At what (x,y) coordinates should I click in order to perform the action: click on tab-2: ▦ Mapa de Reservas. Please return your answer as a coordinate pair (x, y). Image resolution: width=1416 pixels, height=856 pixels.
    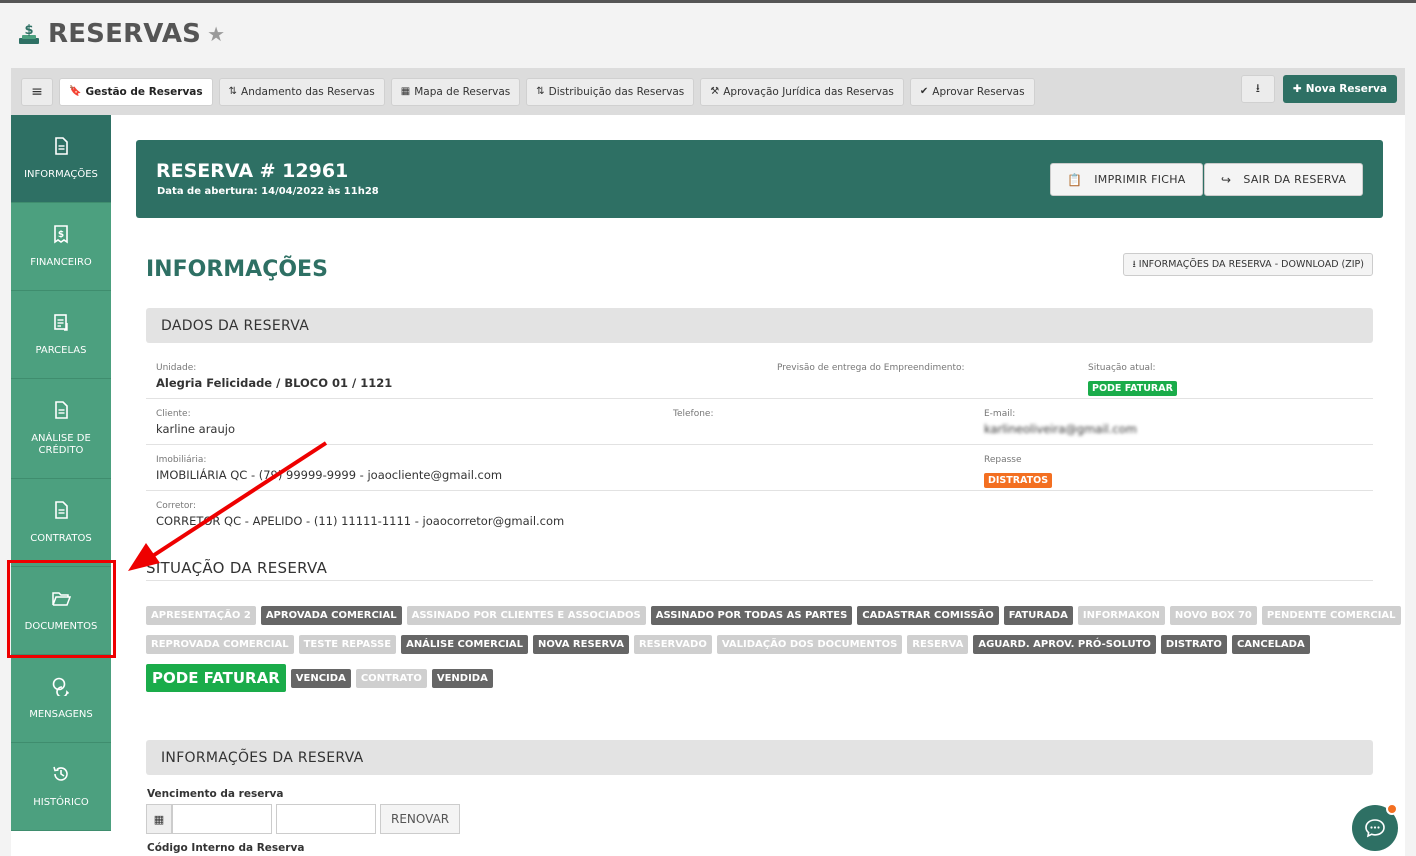
    Looking at the image, I should click on (455, 91).